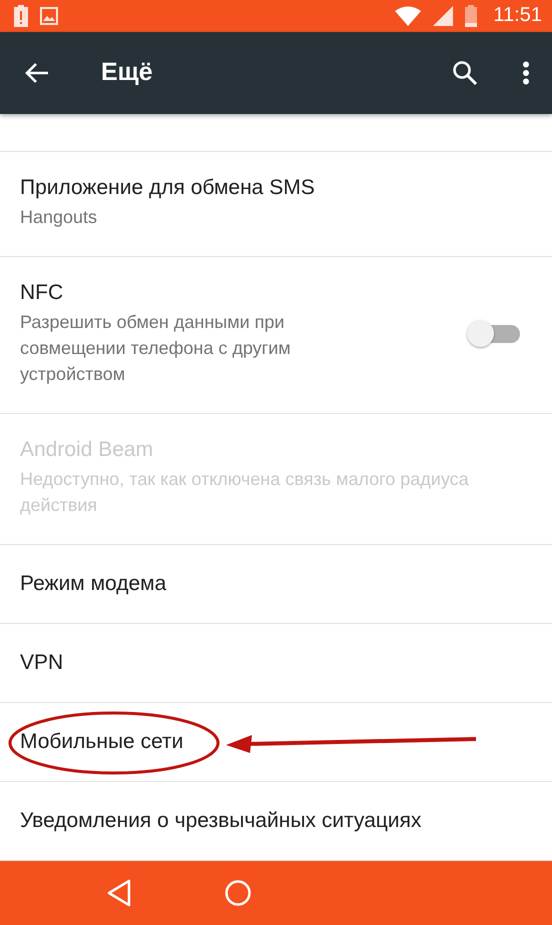  What do you see at coordinates (93, 584) in the screenshot?
I see `item-title: Режим модема` at bounding box center [93, 584].